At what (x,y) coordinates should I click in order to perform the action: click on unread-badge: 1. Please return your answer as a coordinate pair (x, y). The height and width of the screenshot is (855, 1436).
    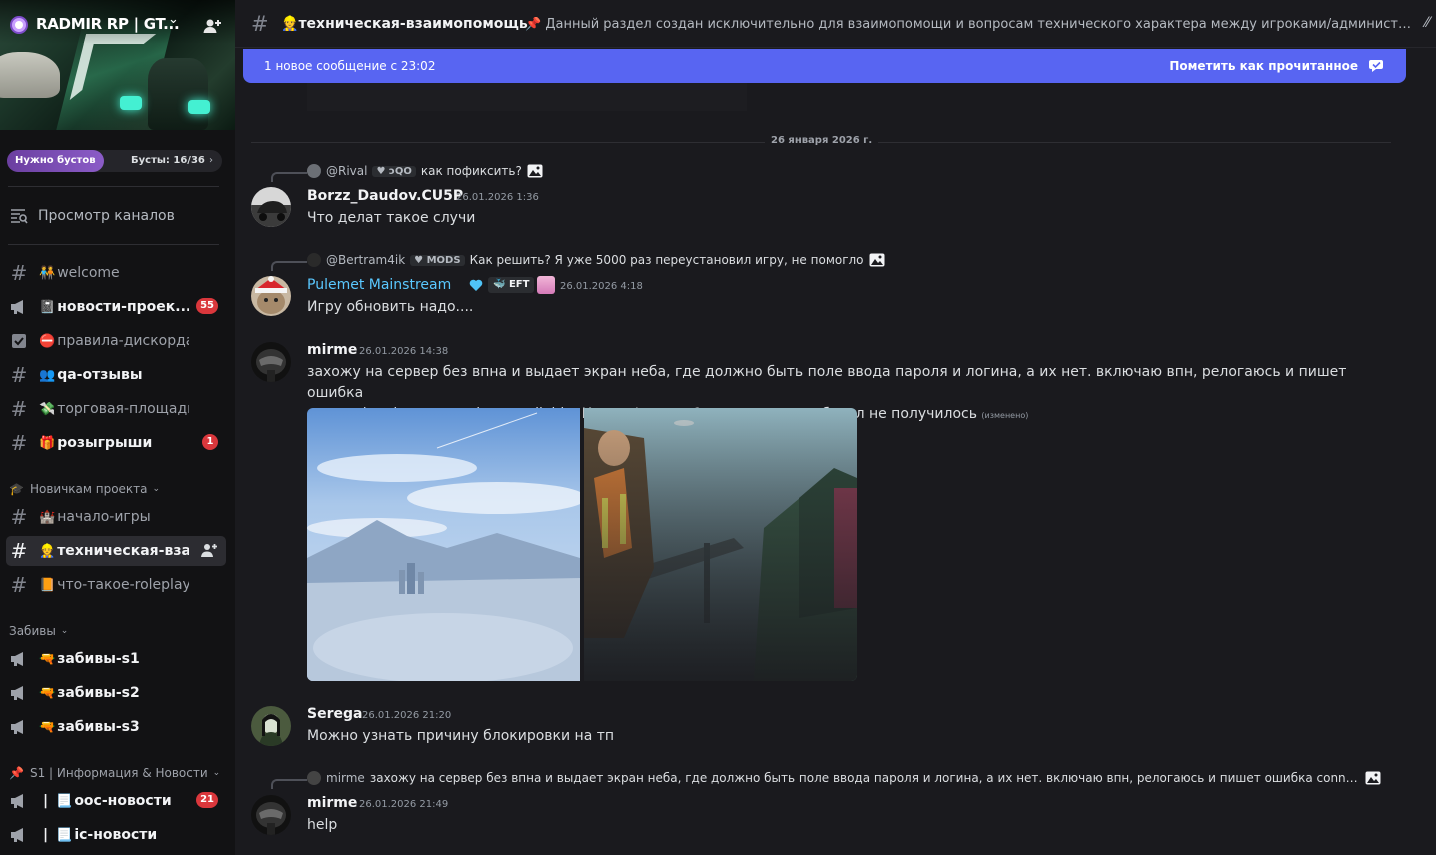
    Looking at the image, I should click on (210, 442).